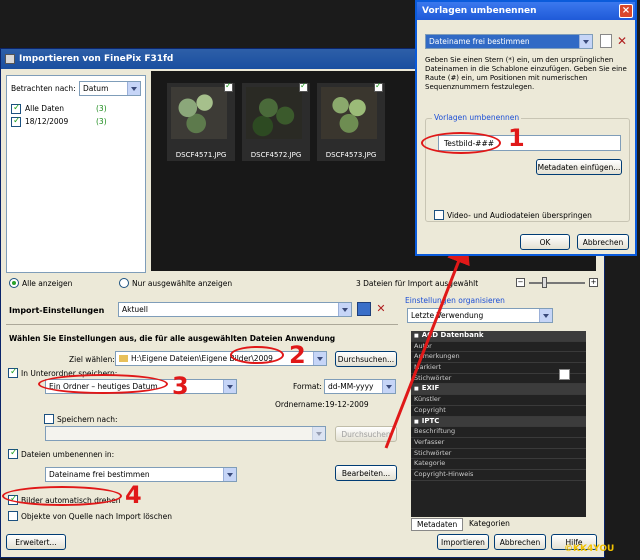 The height and width of the screenshot is (560, 640). I want to click on watermark: ©KK4YOU, so click(589, 549).